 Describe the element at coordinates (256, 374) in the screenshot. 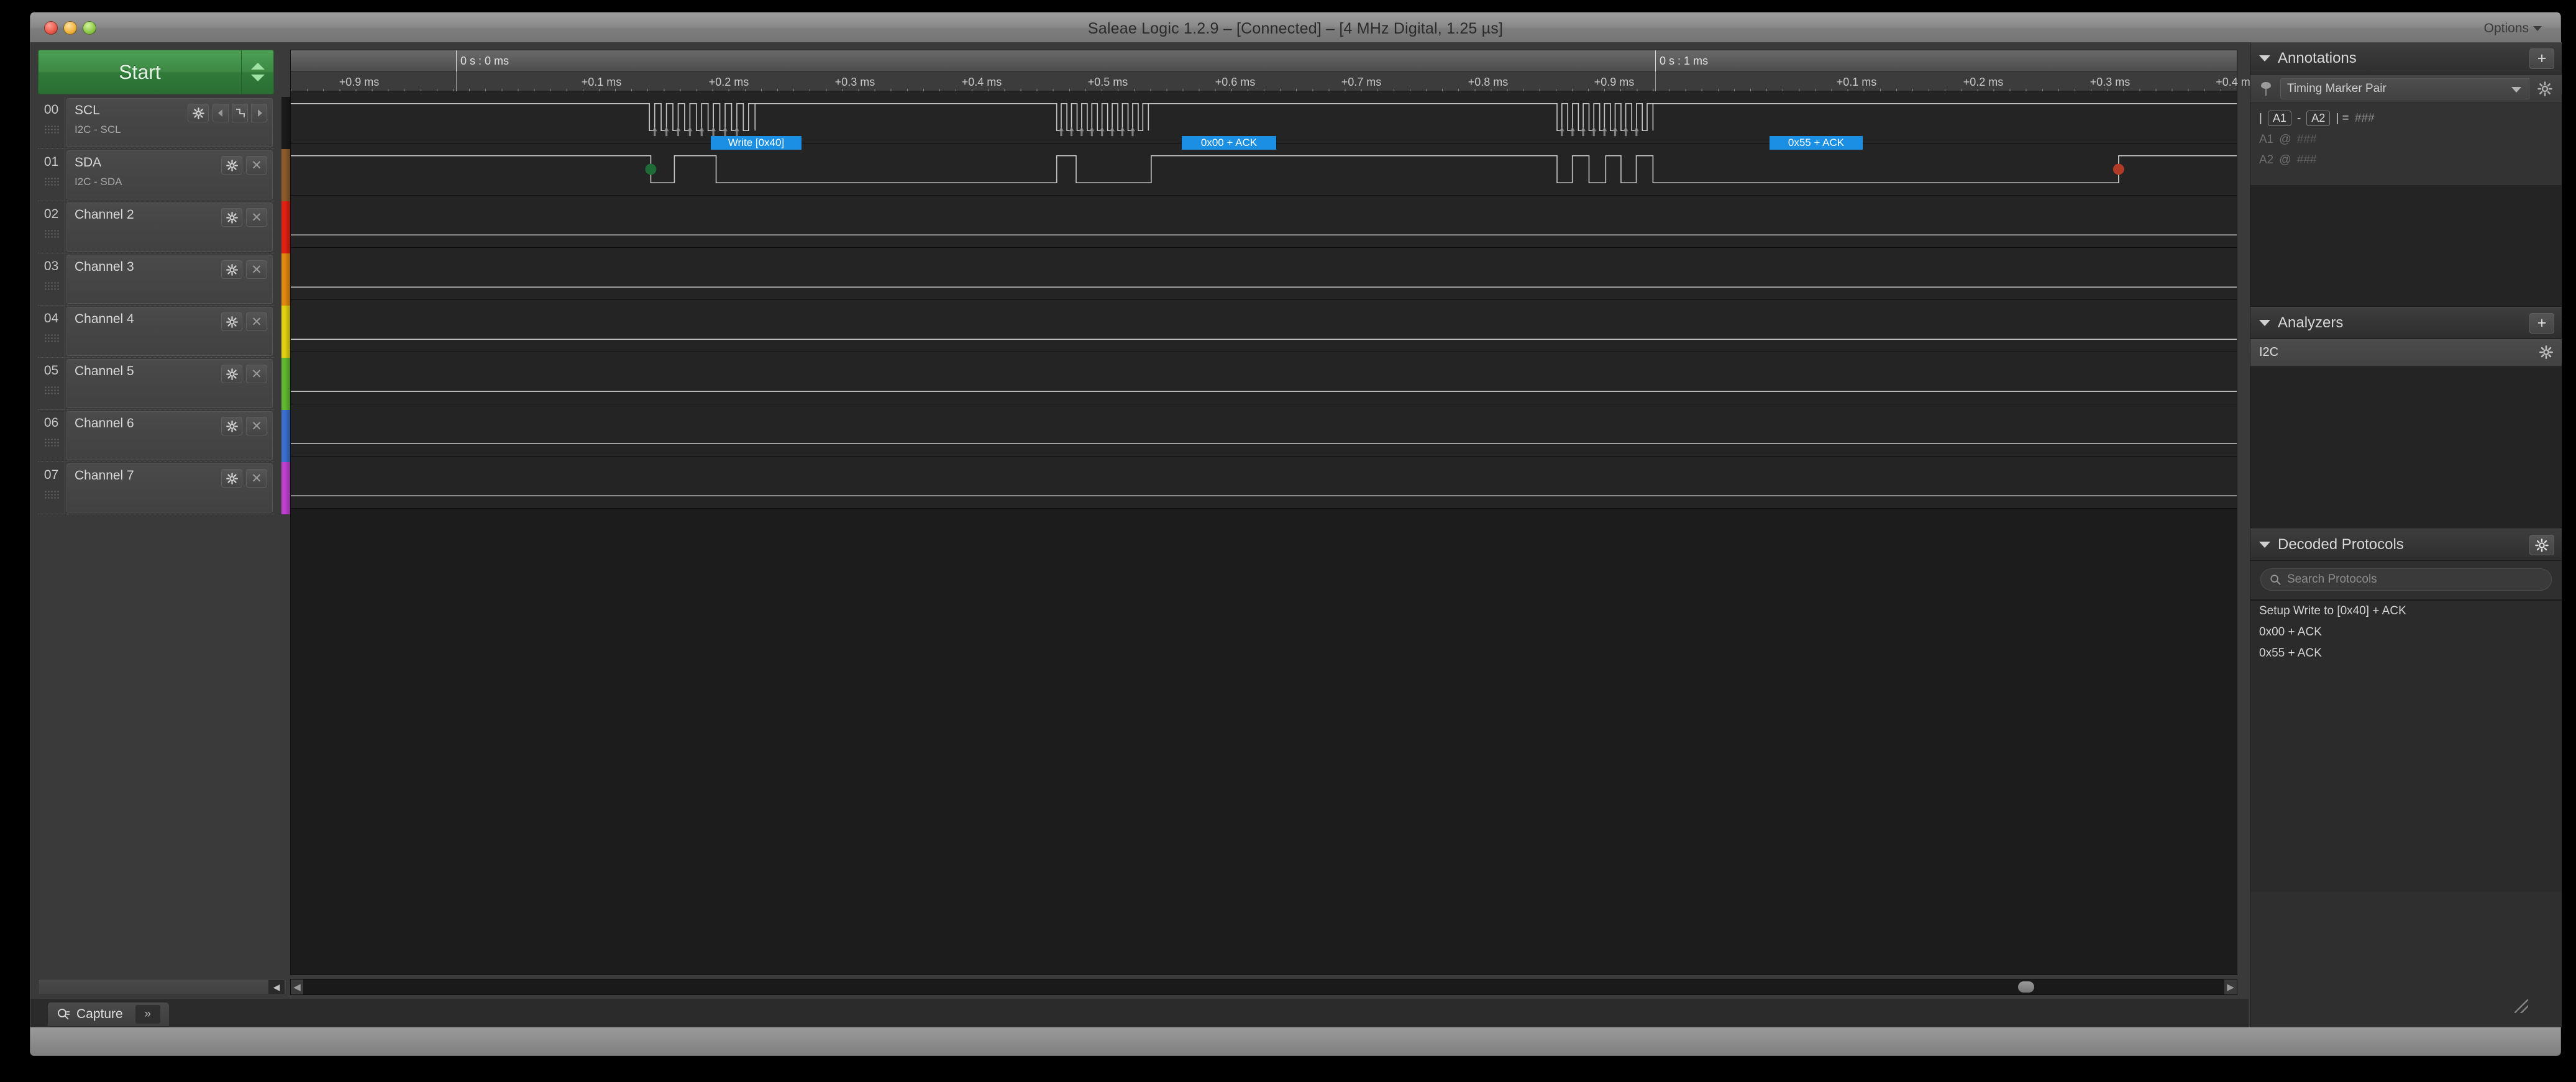

I see `channel-hide-button-05: ✕` at that location.